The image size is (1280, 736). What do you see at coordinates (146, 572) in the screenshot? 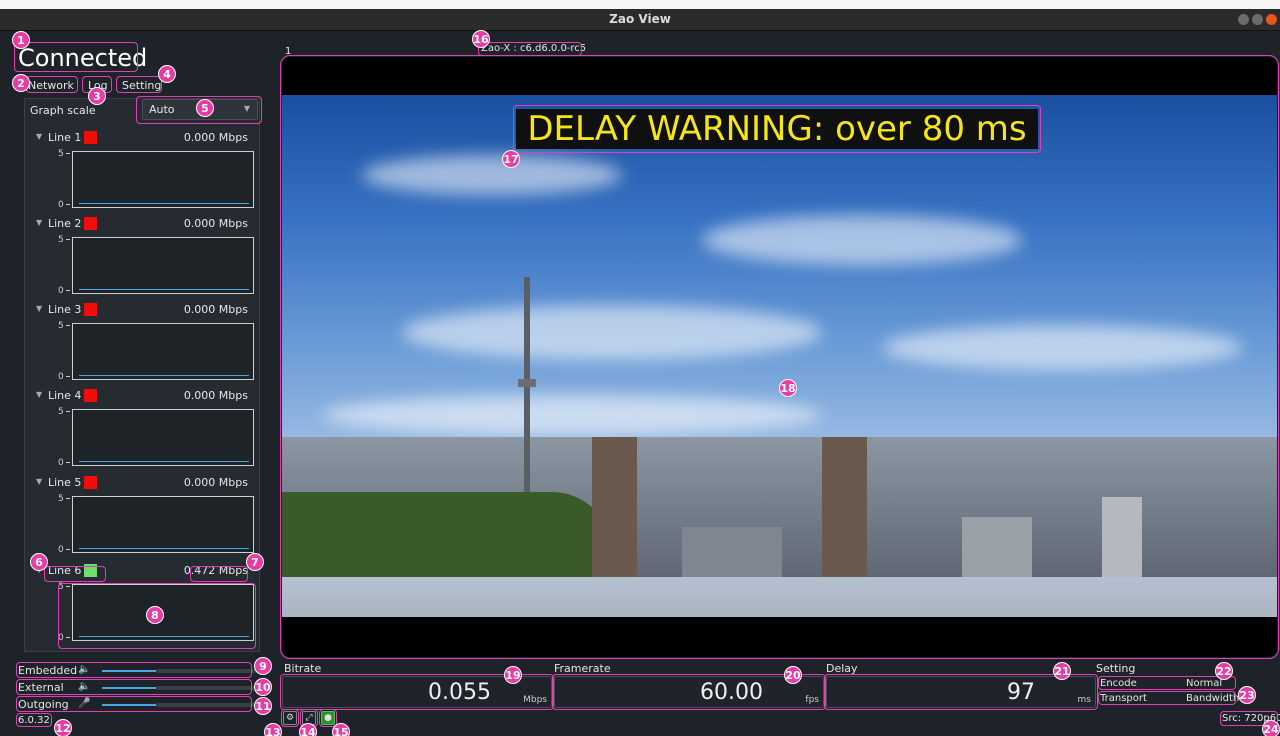
I see `line-header: ▼Line 60.472 Mbps` at bounding box center [146, 572].